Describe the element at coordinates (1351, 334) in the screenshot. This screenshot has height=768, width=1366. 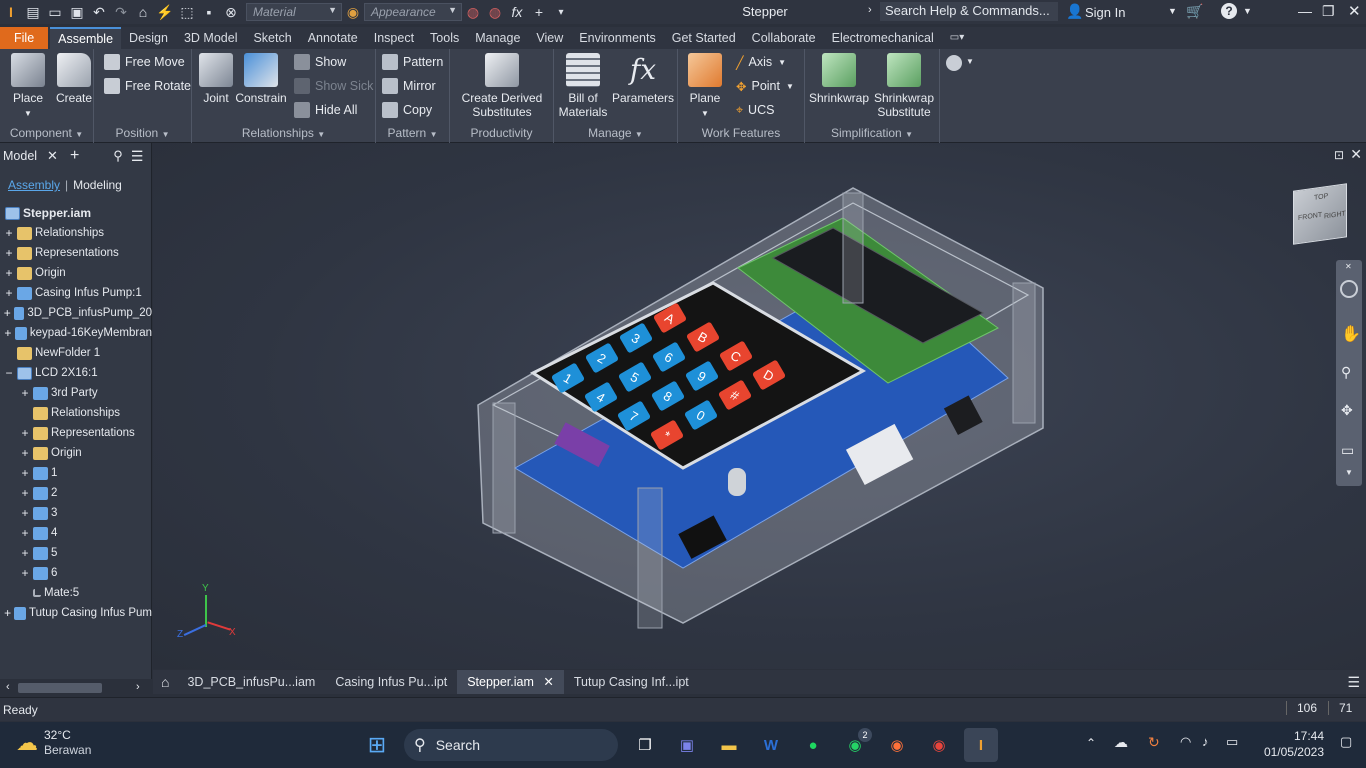
I see `pan-hand-icon: ✋` at that location.